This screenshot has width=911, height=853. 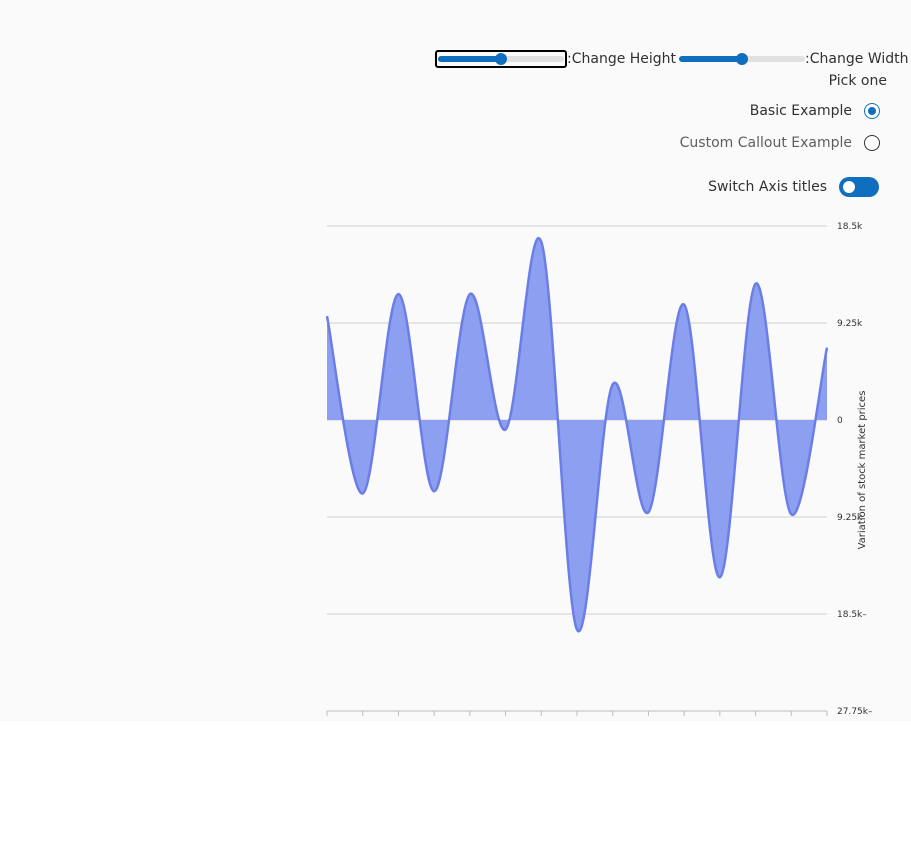 What do you see at coordinates (850, 227) in the screenshot?
I see `y-tick-label: 18.5k` at bounding box center [850, 227].